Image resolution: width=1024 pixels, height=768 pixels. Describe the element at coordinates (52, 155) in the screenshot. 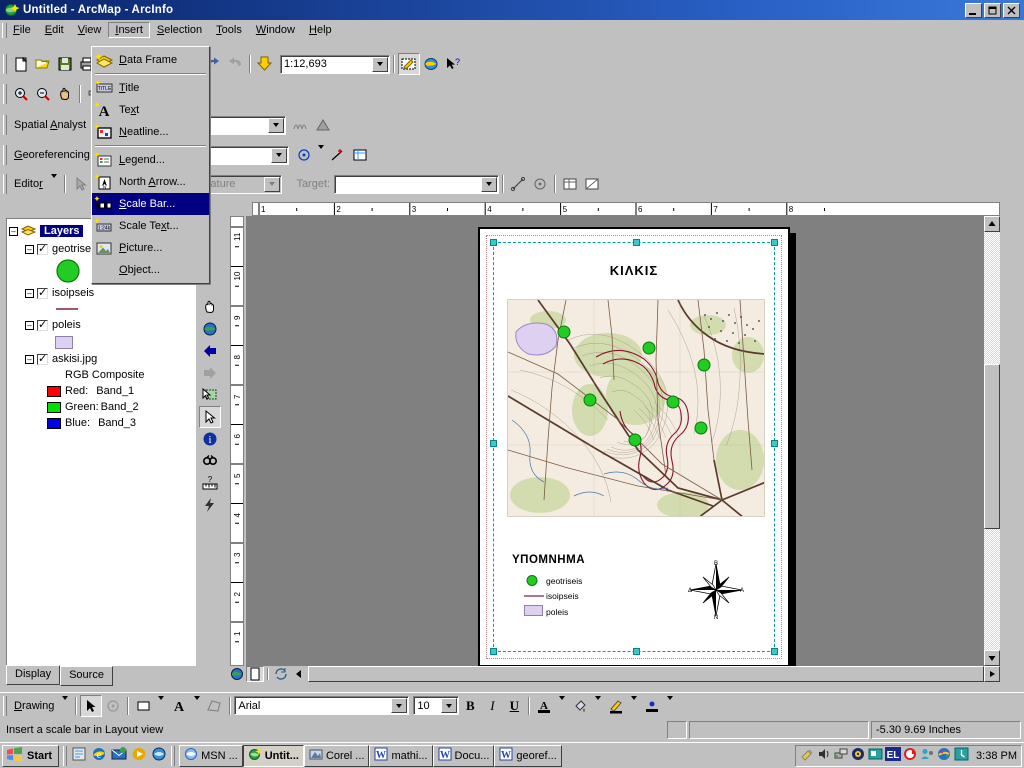

I see `georeferencing-menu: Georeferencing` at that location.